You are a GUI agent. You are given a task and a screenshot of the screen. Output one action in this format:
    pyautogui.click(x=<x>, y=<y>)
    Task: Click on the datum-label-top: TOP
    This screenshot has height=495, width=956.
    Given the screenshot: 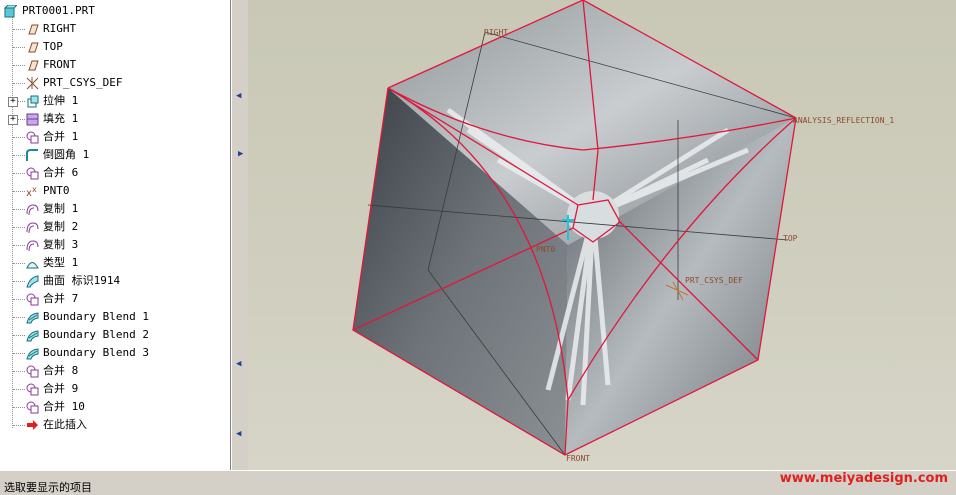 What is the action you would take?
    pyautogui.click(x=790, y=238)
    